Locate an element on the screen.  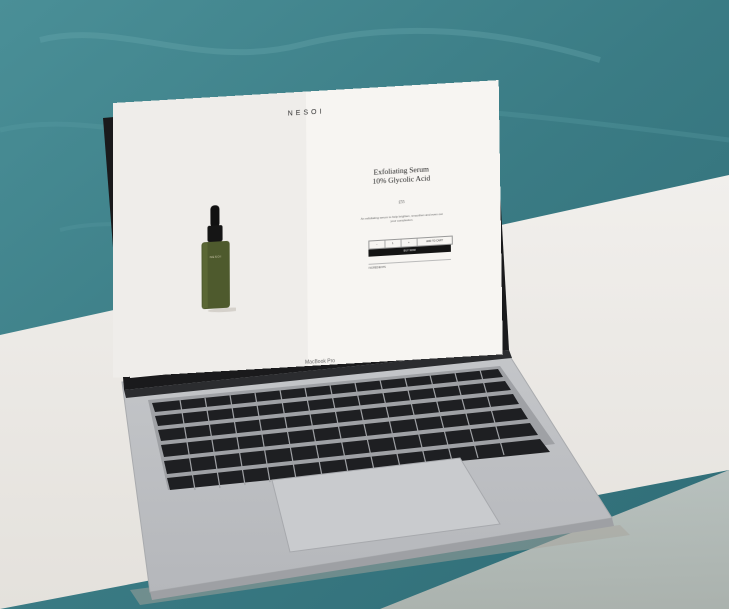
quantity-plus-button: + is located at coordinates (409, 242).